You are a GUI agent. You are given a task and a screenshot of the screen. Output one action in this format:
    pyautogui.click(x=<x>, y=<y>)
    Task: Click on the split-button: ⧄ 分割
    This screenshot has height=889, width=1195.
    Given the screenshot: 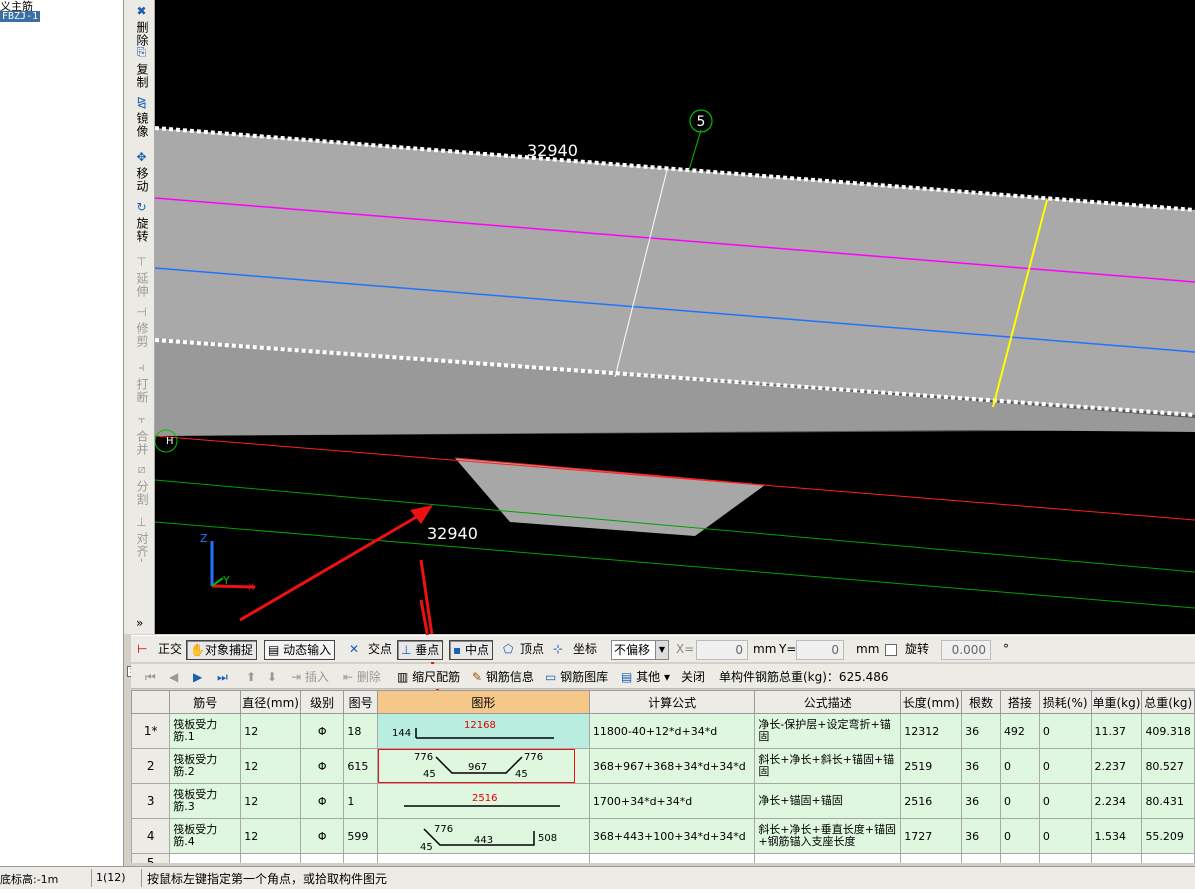 What is the action you would take?
    pyautogui.click(x=139, y=484)
    